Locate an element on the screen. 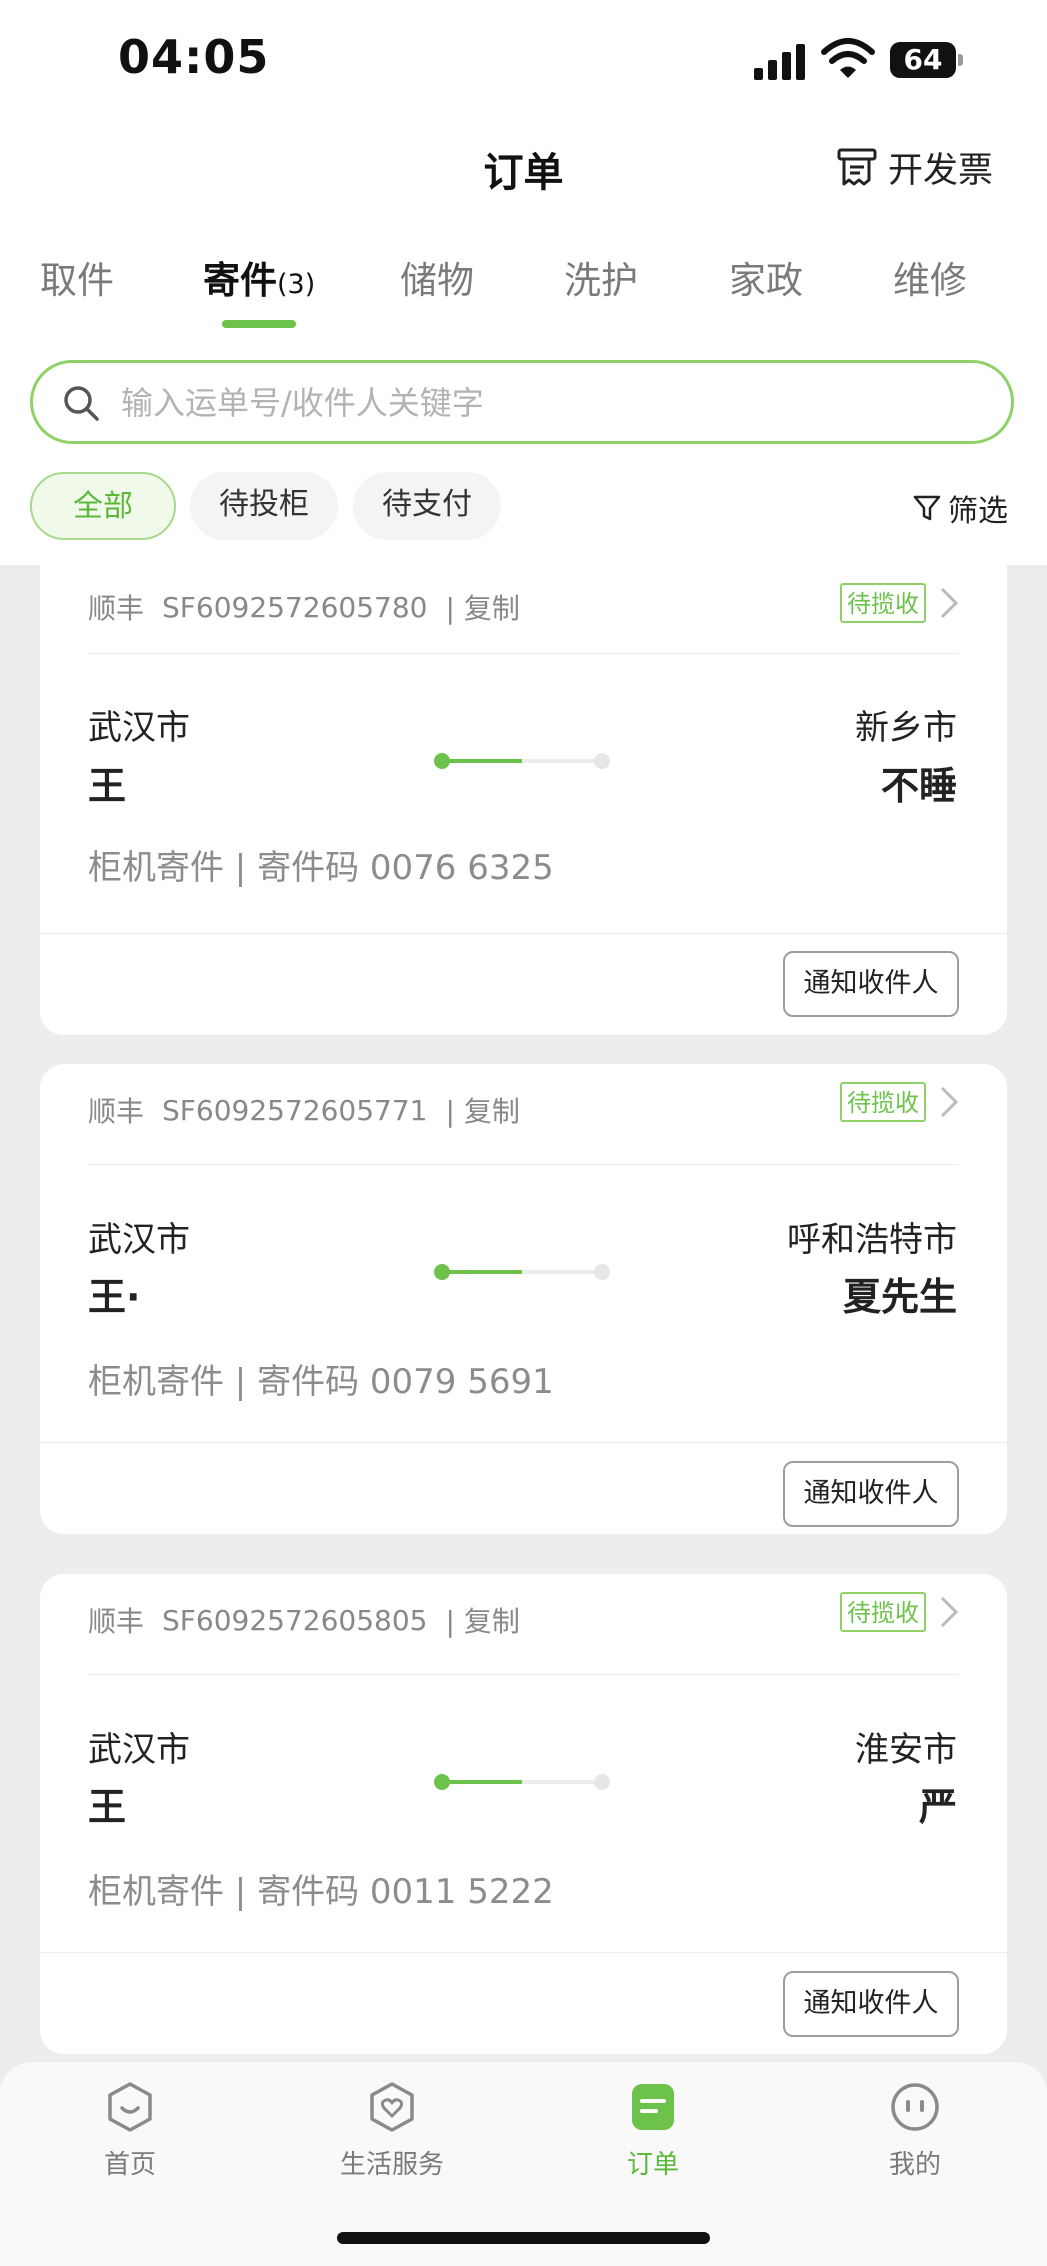 The width and height of the screenshot is (1047, 2266). invoice-label: 开发票 is located at coordinates (941, 170).